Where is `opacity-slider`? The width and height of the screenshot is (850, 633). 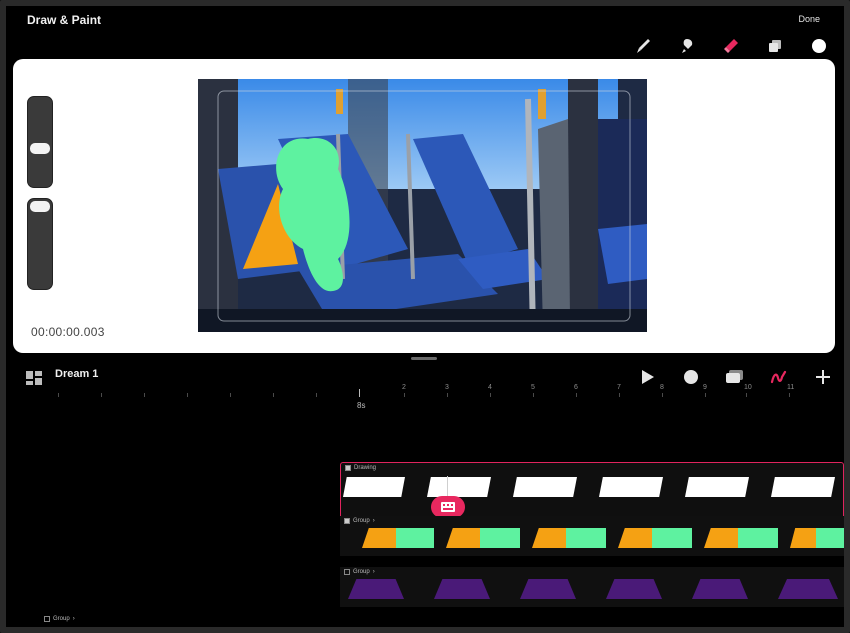
opacity-slider is located at coordinates (40, 244).